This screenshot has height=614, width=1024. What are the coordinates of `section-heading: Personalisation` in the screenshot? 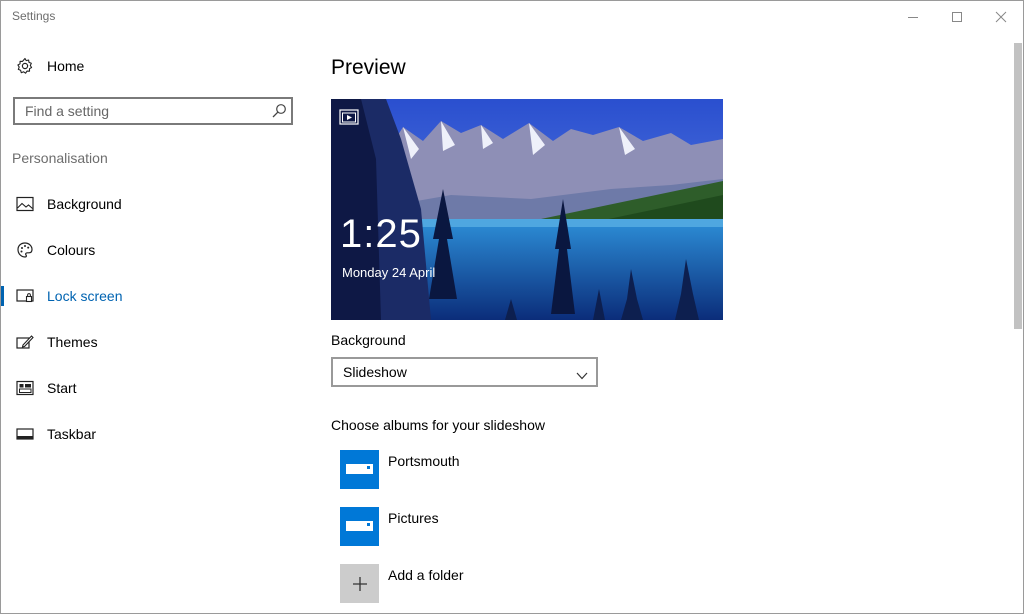 It's located at (60, 158).